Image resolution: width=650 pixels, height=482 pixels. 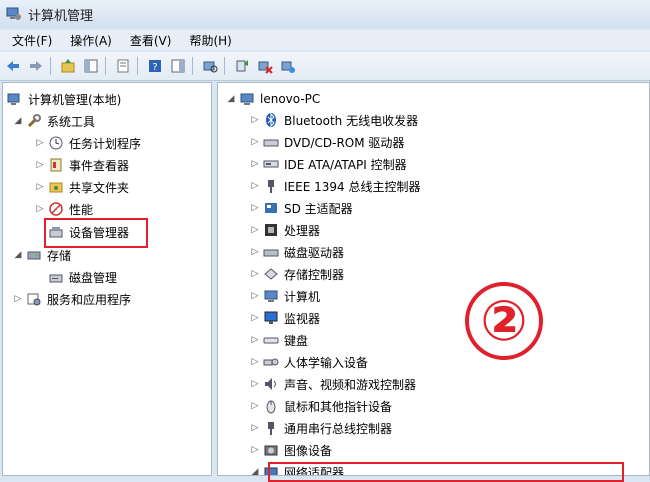 What do you see at coordinates (61, 16) in the screenshot?
I see `window-title: 计算机管理` at bounding box center [61, 16].